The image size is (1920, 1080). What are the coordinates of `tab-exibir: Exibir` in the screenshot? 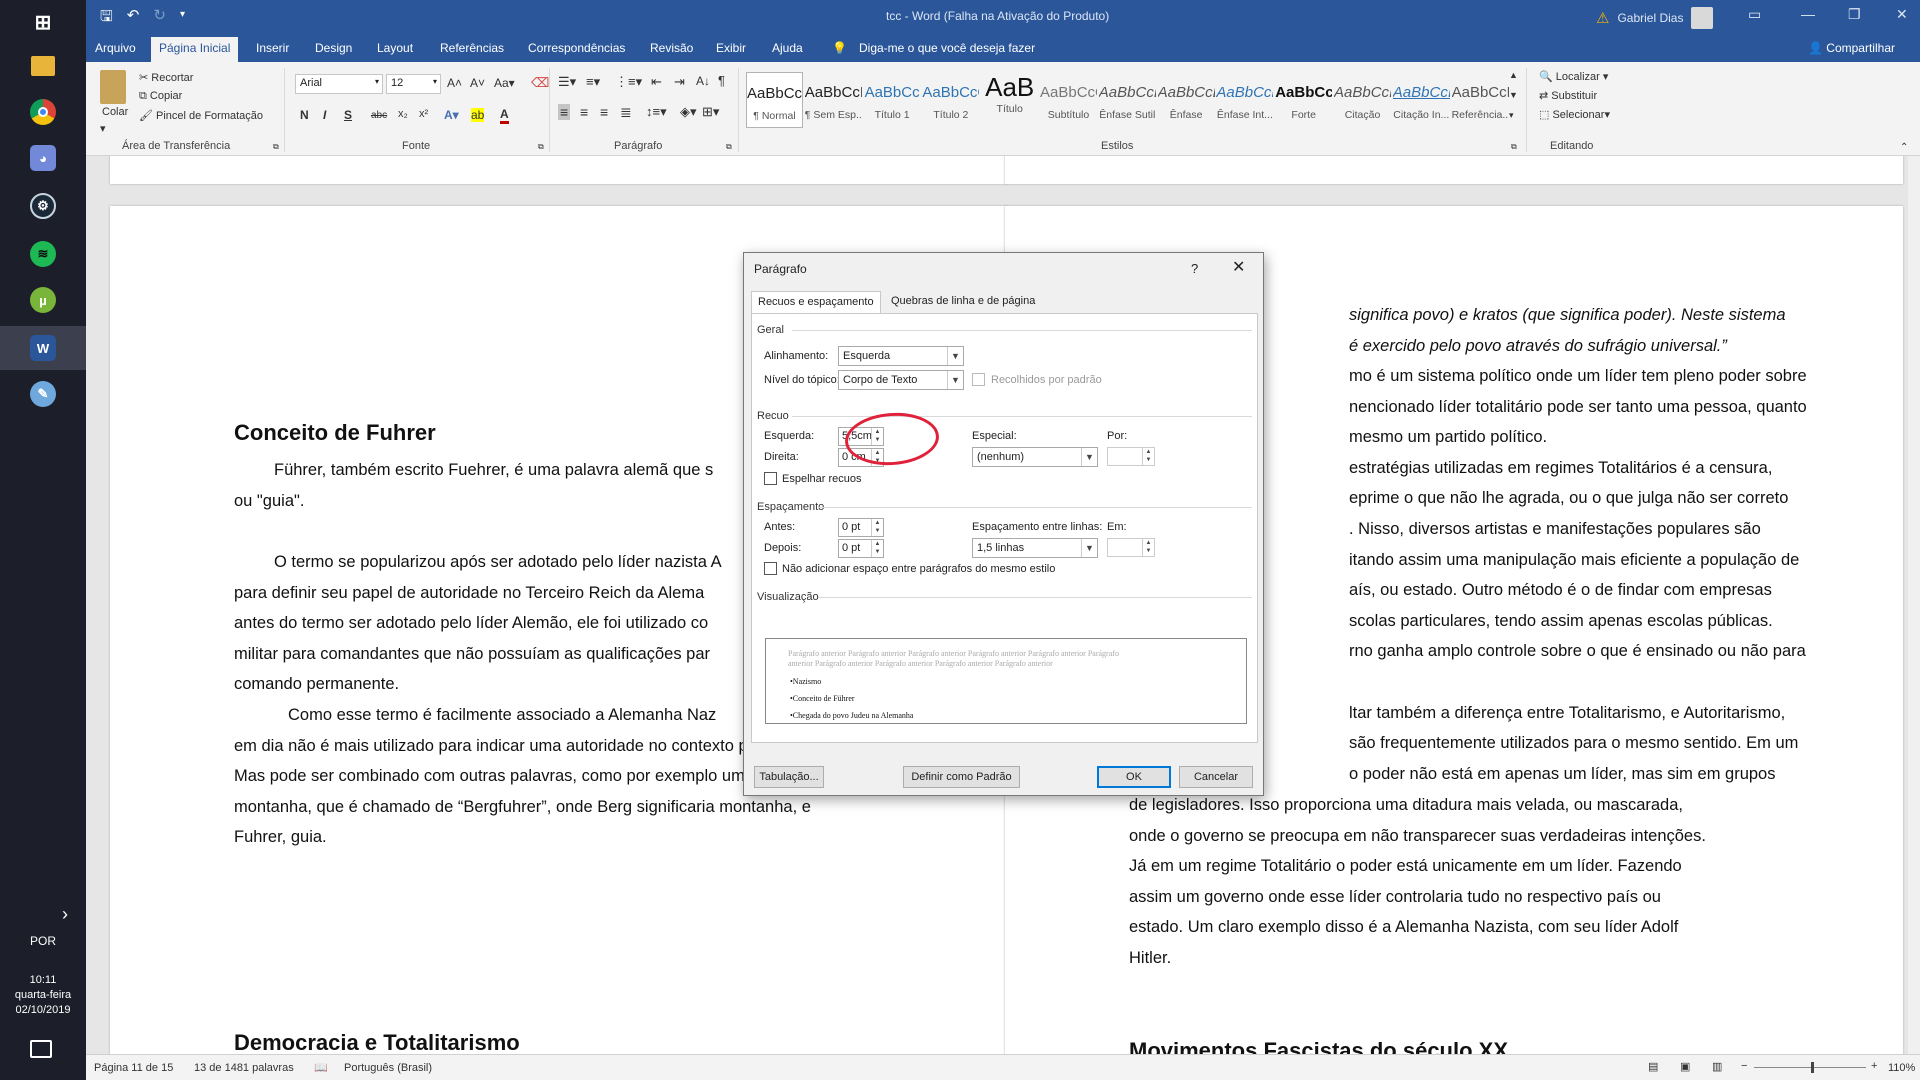 It's located at (731, 48).